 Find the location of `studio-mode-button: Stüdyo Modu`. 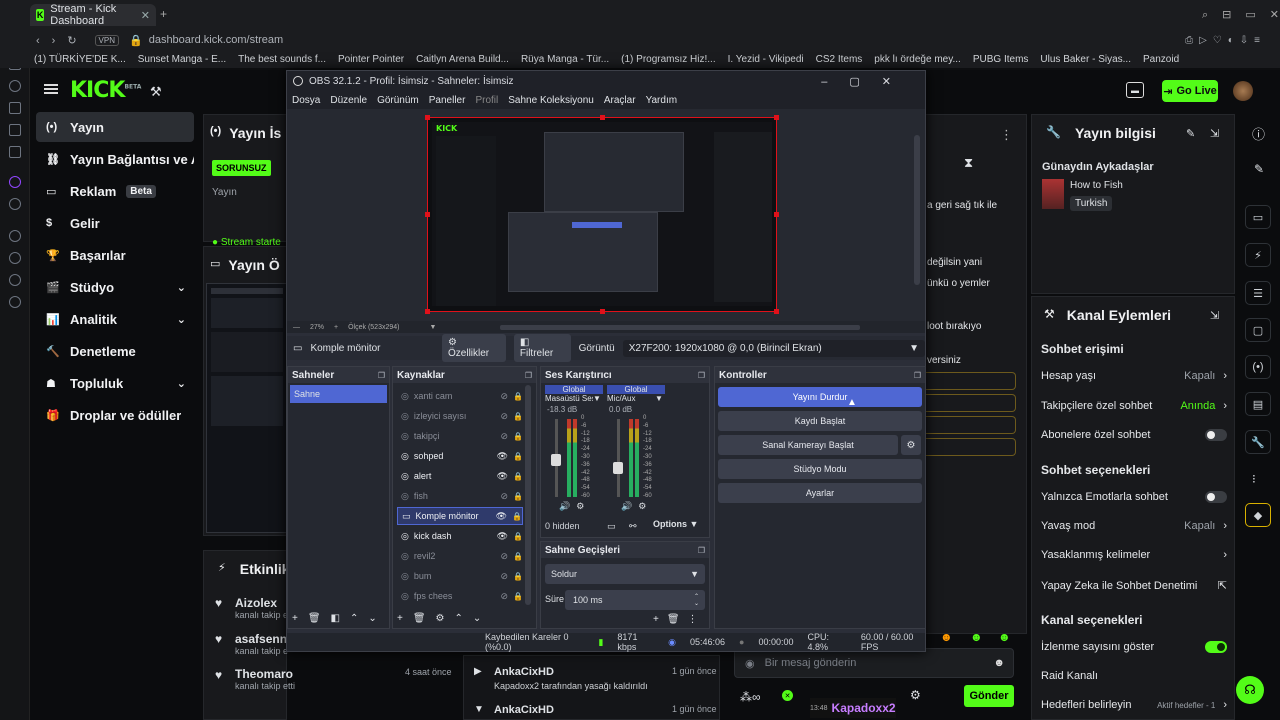

studio-mode-button: Stüdyo Modu is located at coordinates (820, 469).